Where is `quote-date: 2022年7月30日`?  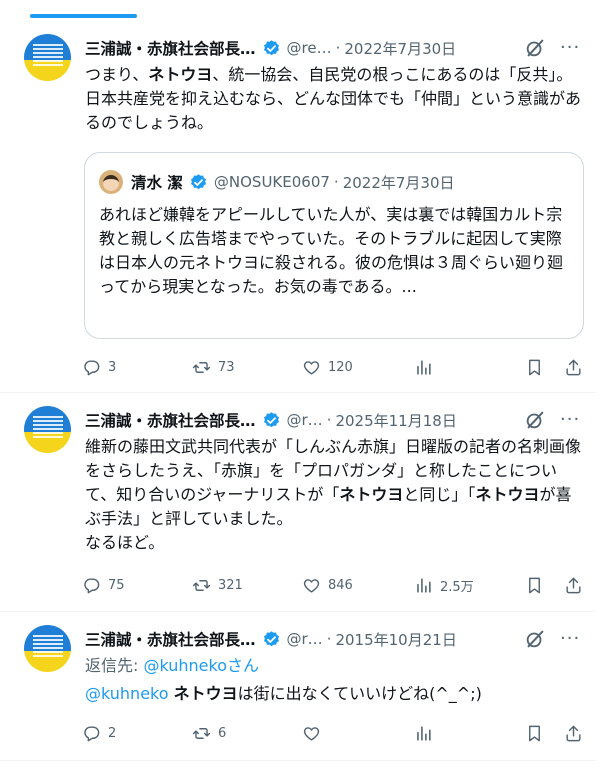
quote-date: 2022年7月30日 is located at coordinates (399, 182).